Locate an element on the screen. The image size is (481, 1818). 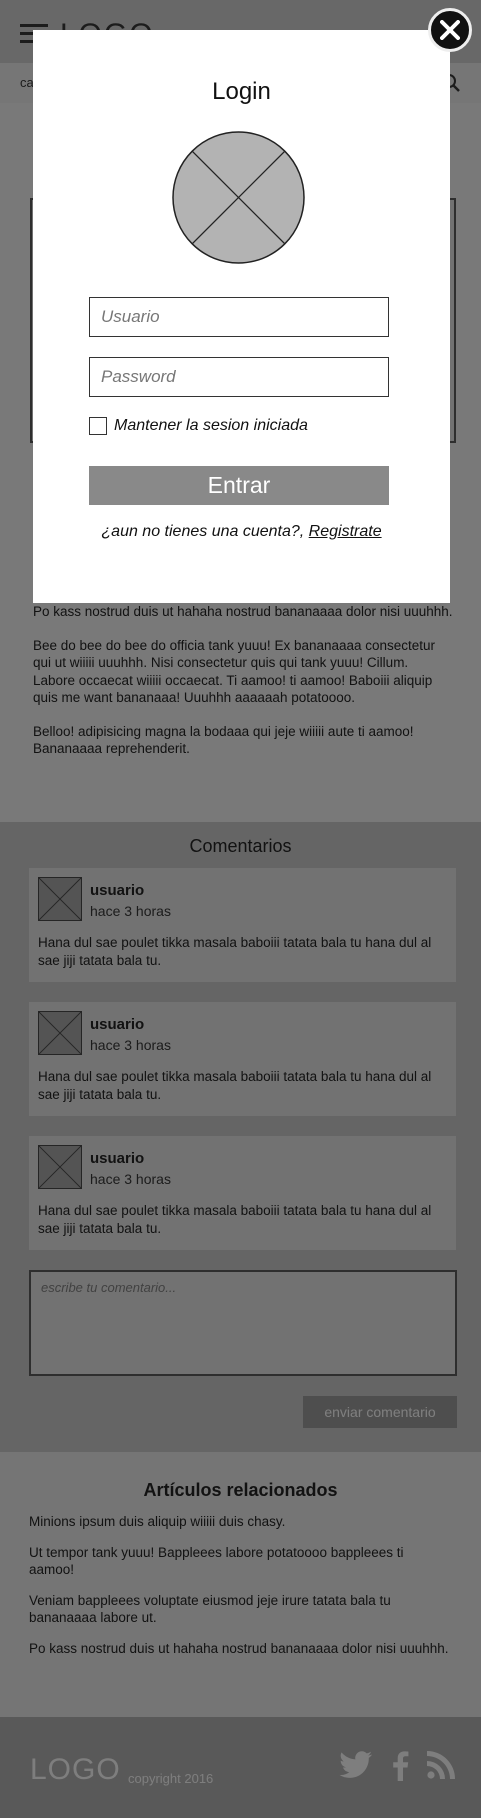
close-modal-button is located at coordinates (450, 30).